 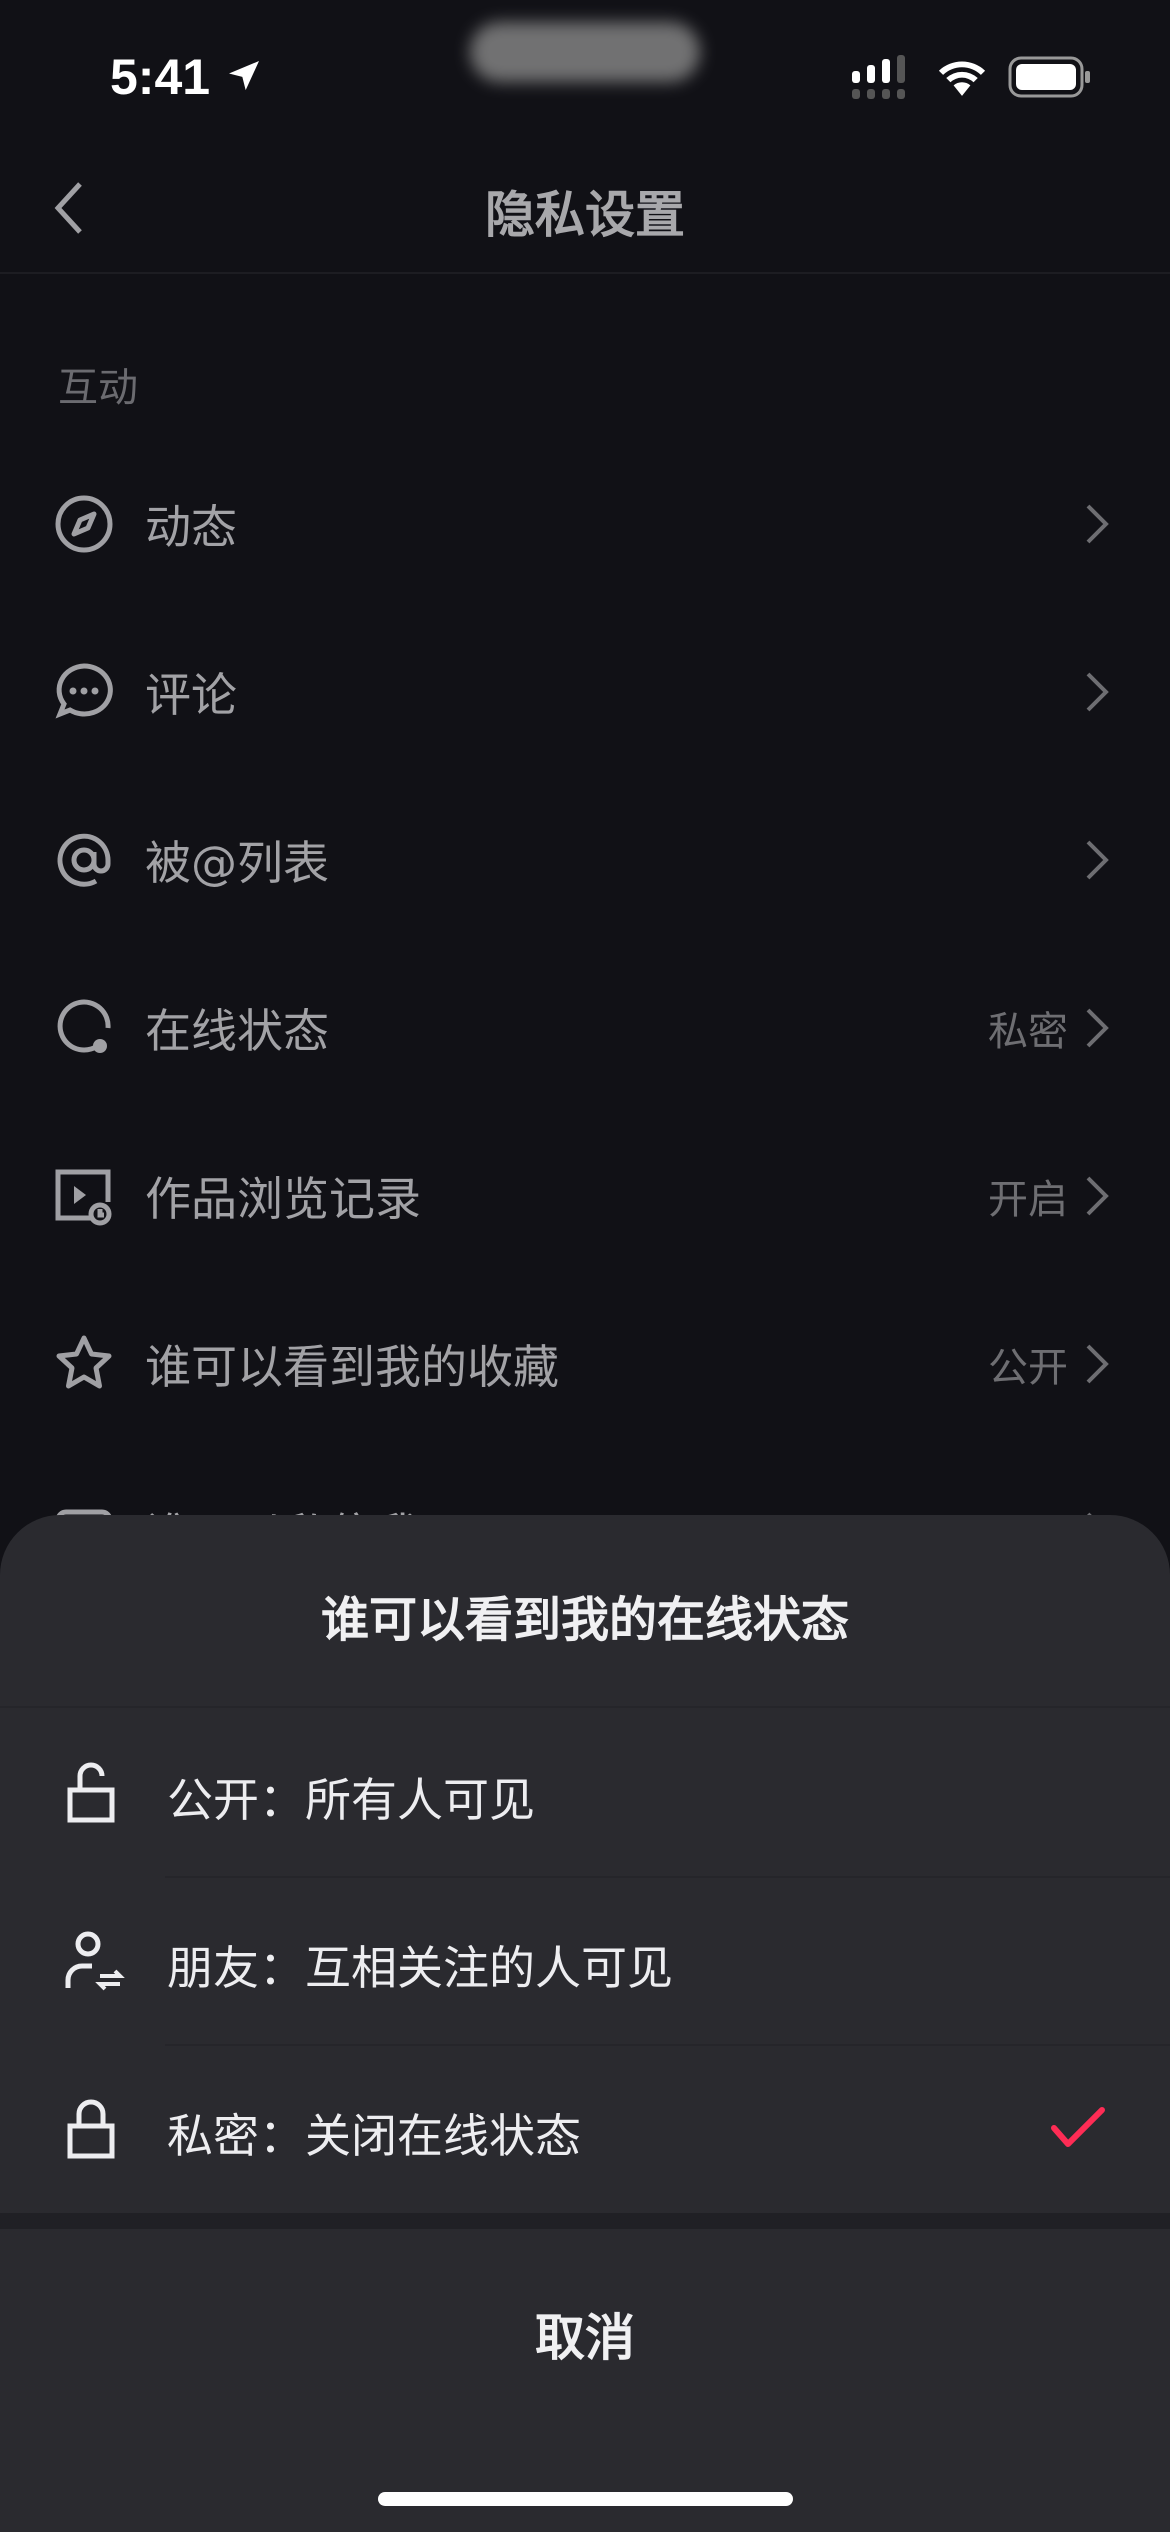 What do you see at coordinates (237, 863) in the screenshot?
I see `row-label: 被@列表` at bounding box center [237, 863].